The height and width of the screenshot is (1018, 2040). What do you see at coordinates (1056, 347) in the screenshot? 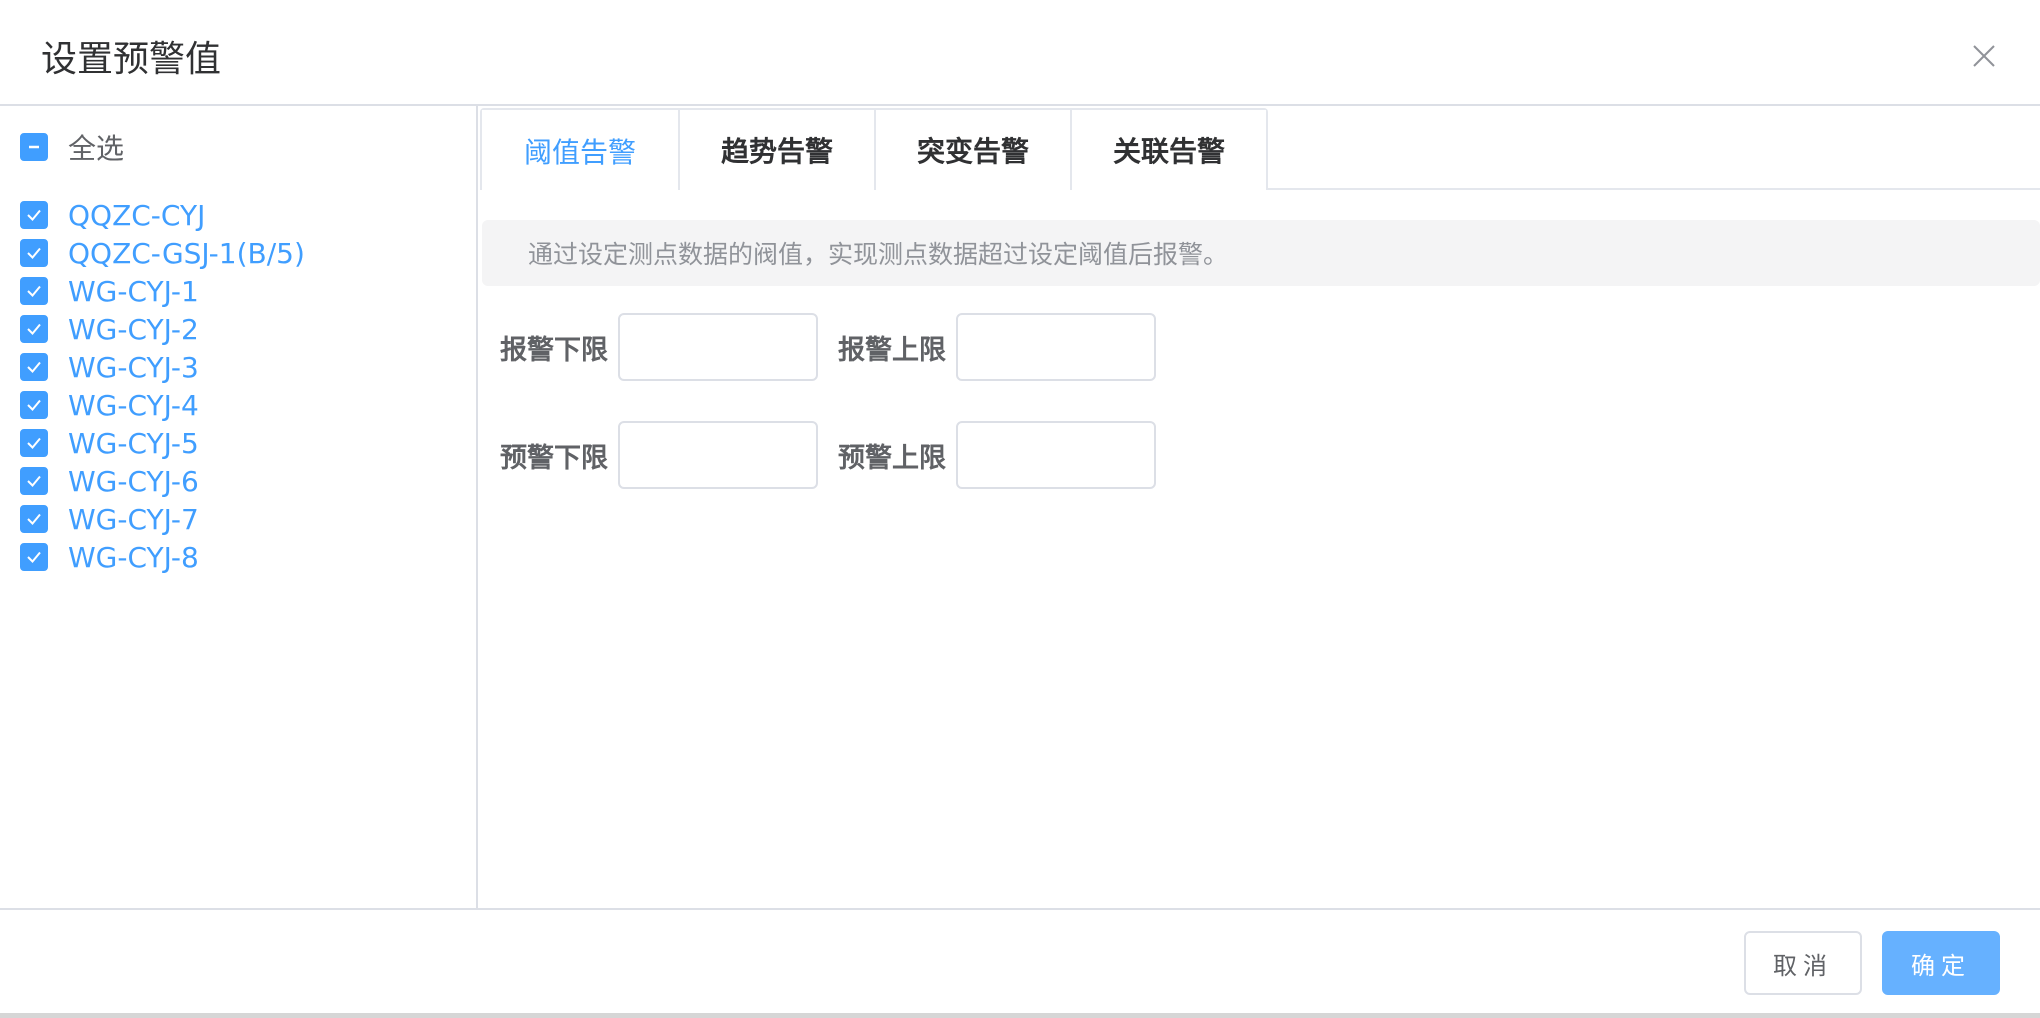
I see `alarm-upper-input` at bounding box center [1056, 347].